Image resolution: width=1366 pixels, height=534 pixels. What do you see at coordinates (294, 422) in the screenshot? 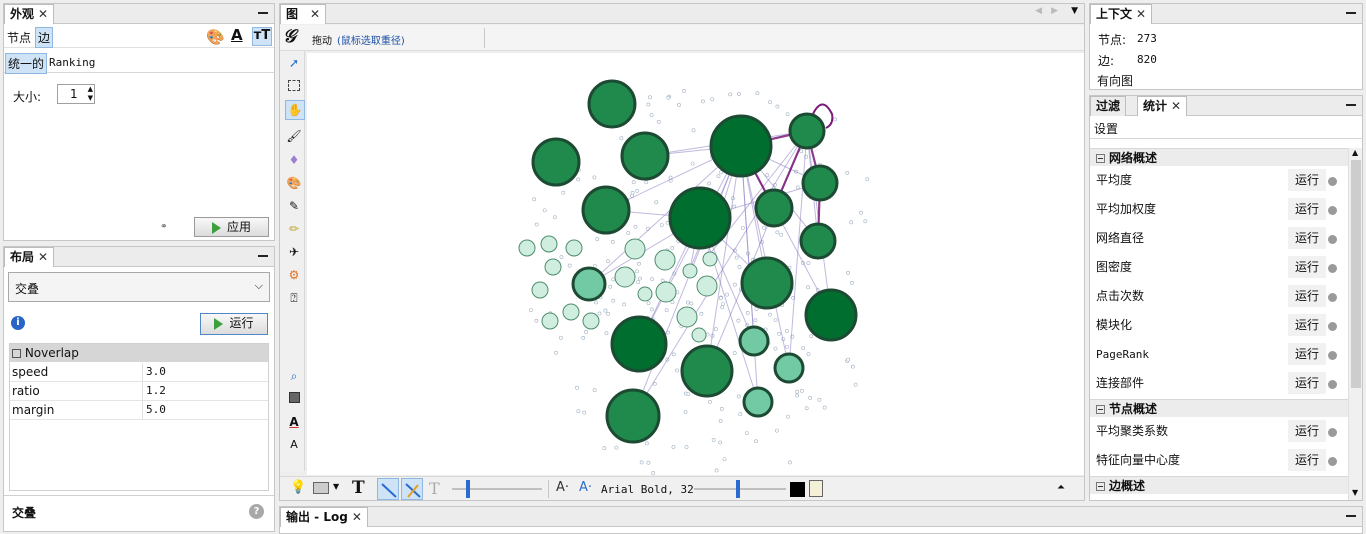
I see `label-color-icon: A` at bounding box center [294, 422].